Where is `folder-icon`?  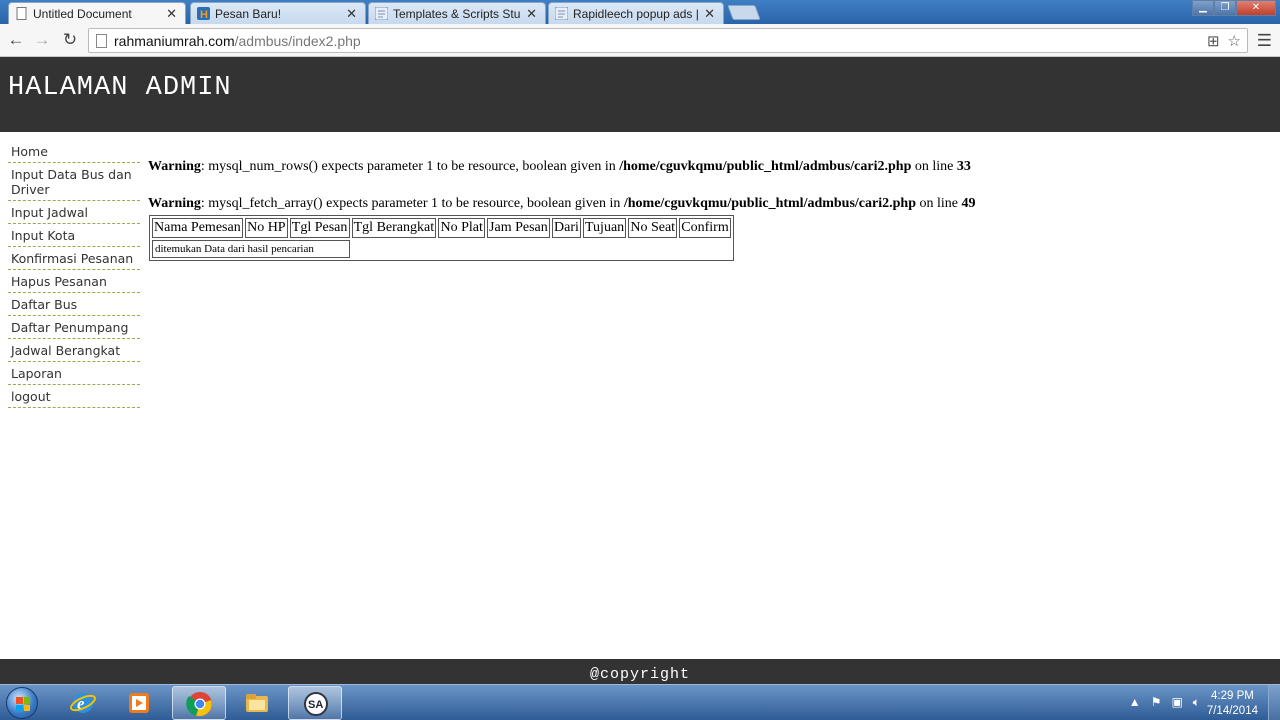 folder-icon is located at coordinates (257, 703).